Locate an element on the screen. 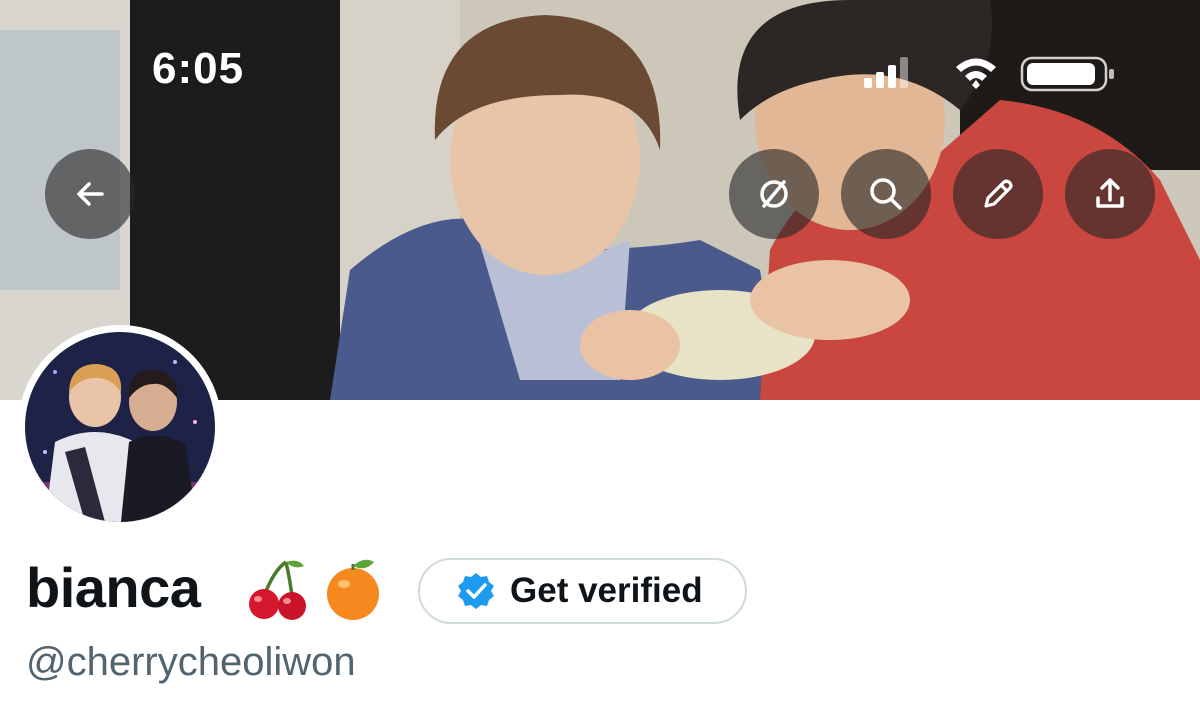 The height and width of the screenshot is (721, 1200). circle-button is located at coordinates (774, 194).